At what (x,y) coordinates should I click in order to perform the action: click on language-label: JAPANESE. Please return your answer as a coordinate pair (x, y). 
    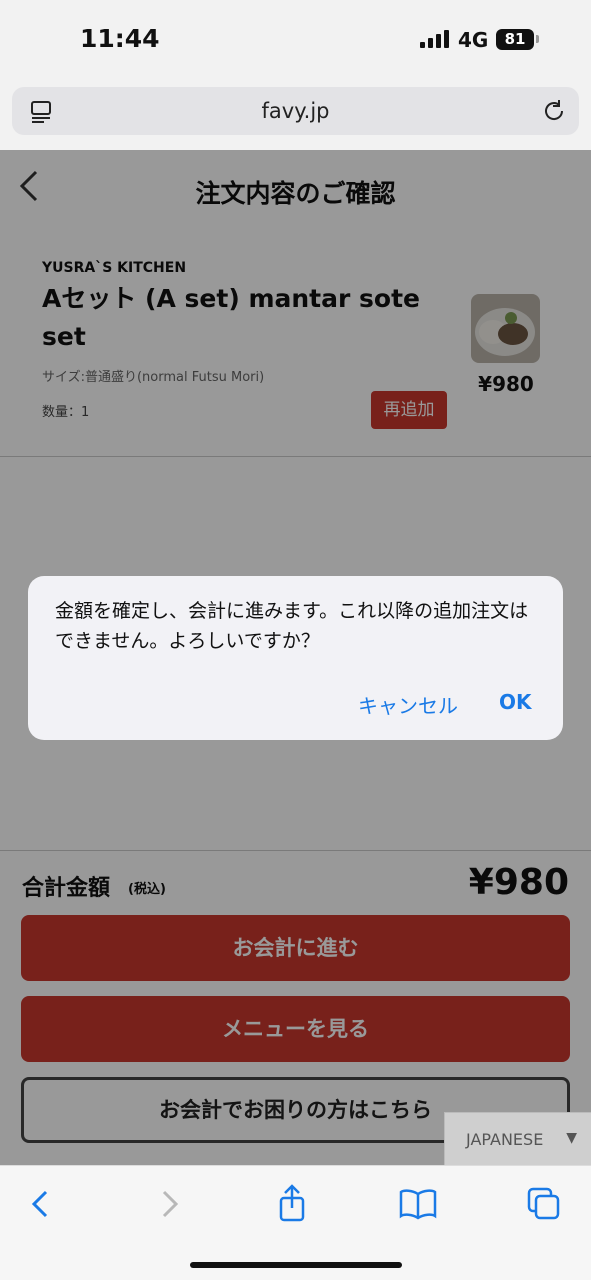
    Looking at the image, I should click on (505, 1139).